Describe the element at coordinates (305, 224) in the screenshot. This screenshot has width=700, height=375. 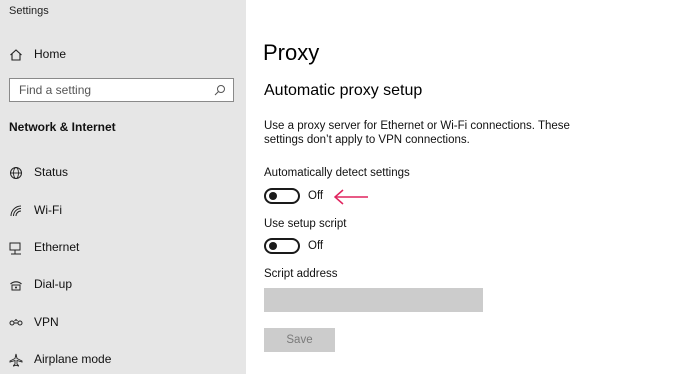
I see `setup-script-label: Use setup script` at that location.